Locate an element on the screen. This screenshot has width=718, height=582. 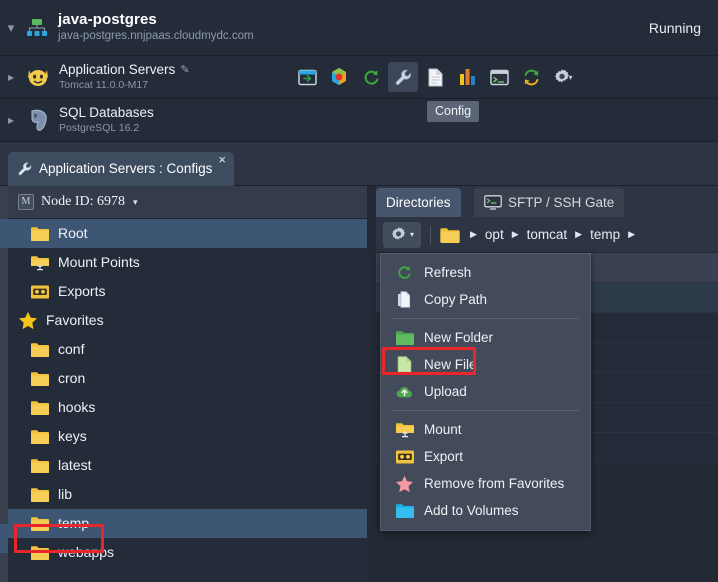
menu-item-label: Refresh is located at coordinates (448, 272).